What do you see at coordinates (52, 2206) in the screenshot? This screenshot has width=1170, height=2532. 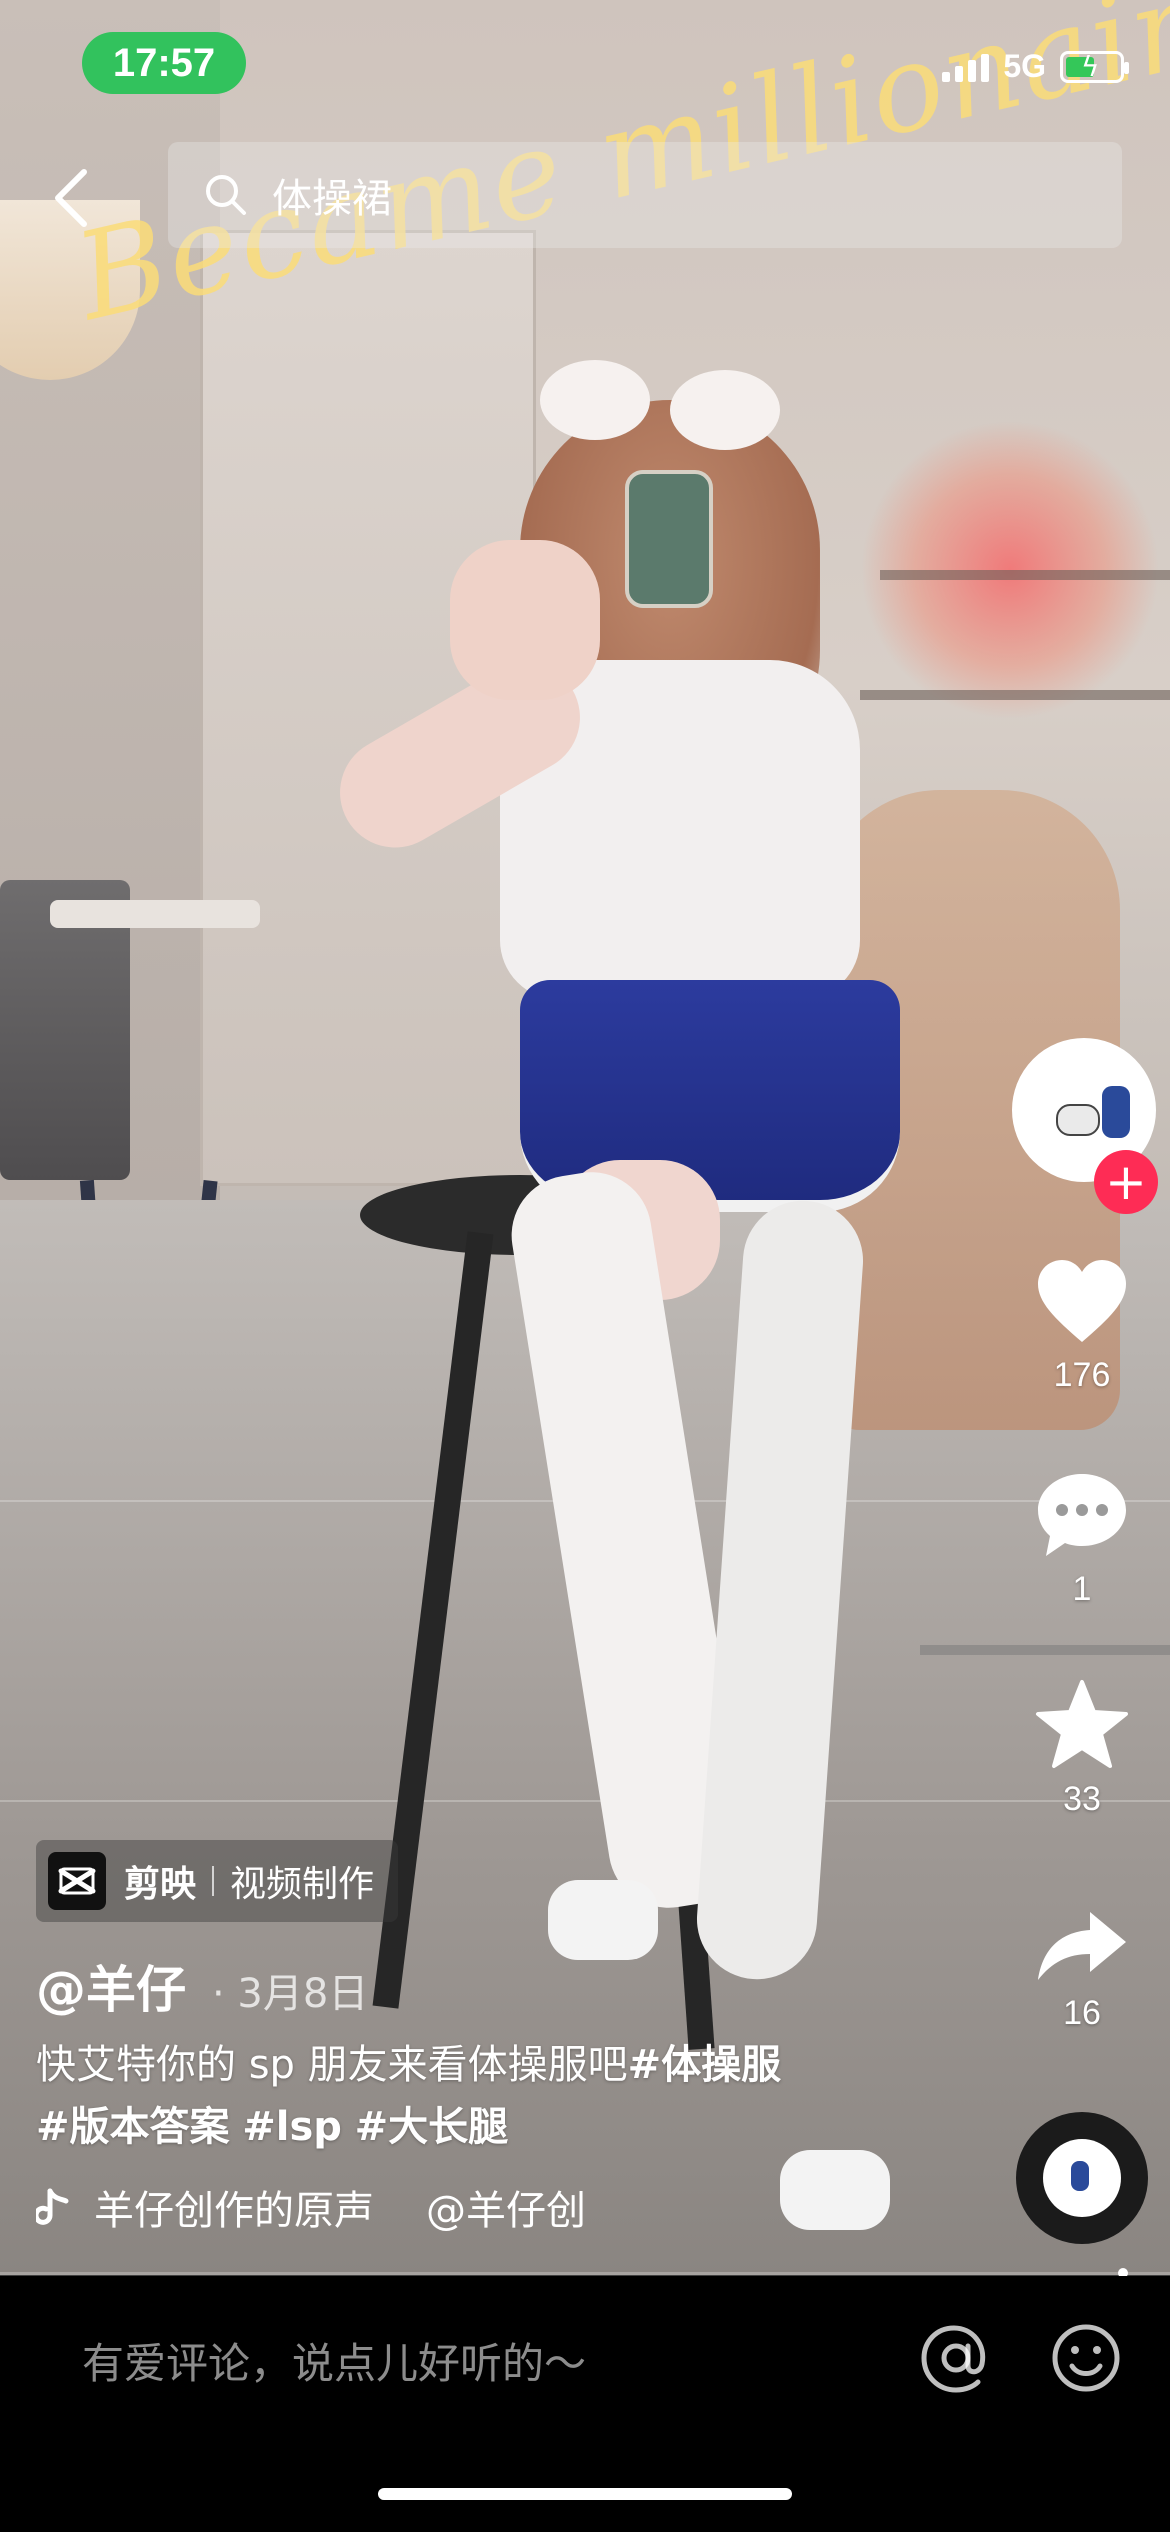 I see `music-note-icon` at bounding box center [52, 2206].